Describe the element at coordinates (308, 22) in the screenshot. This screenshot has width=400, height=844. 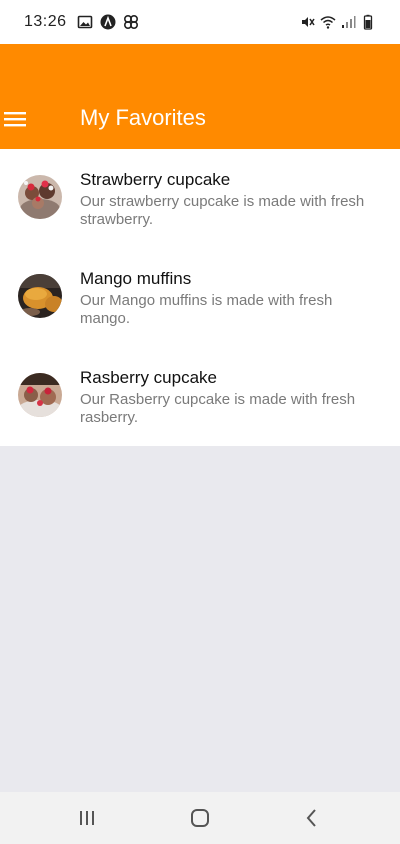
I see `mute-vibrate-icon` at that location.